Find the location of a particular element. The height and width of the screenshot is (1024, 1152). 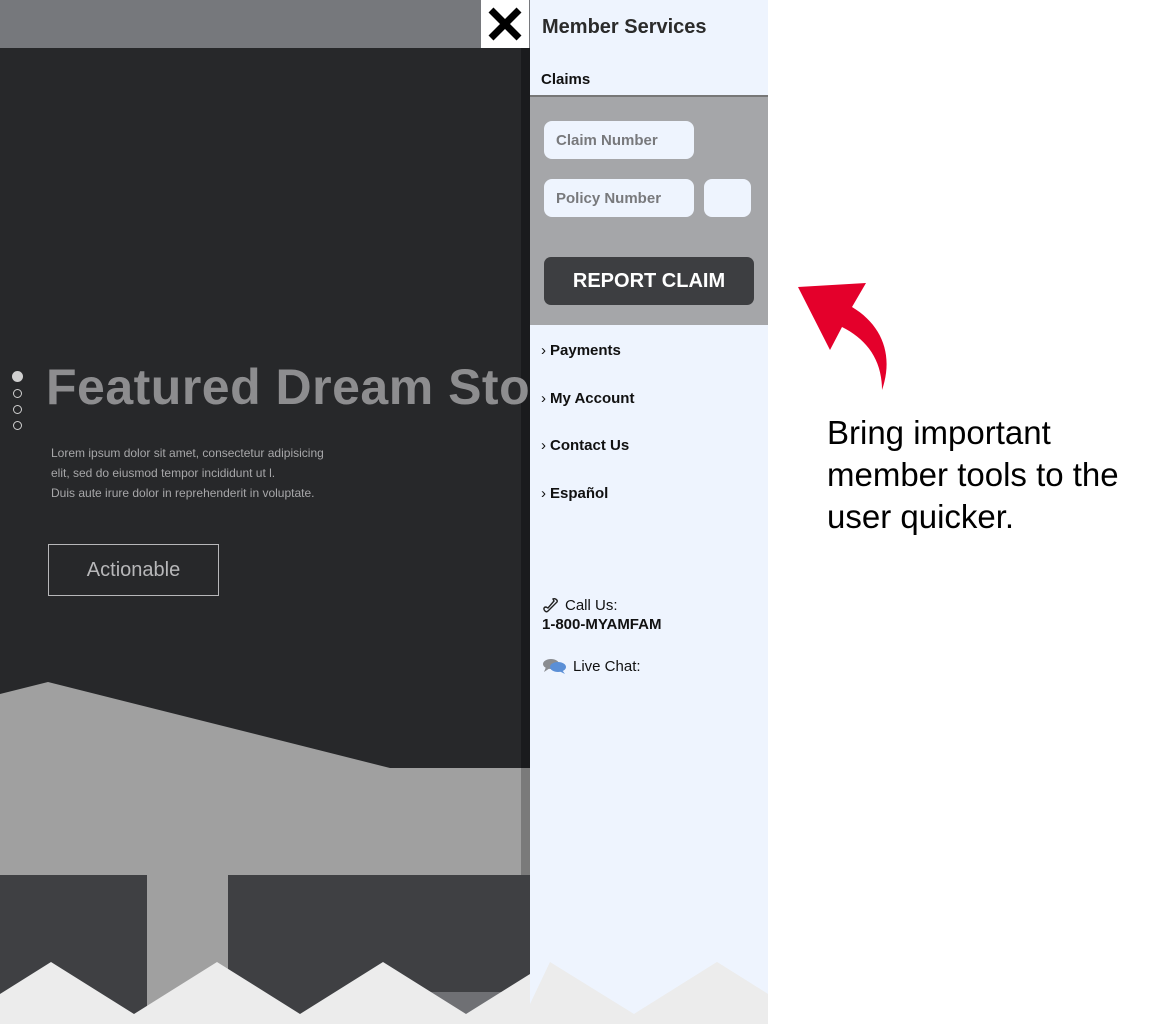

carousel-dots is located at coordinates (19, 404).